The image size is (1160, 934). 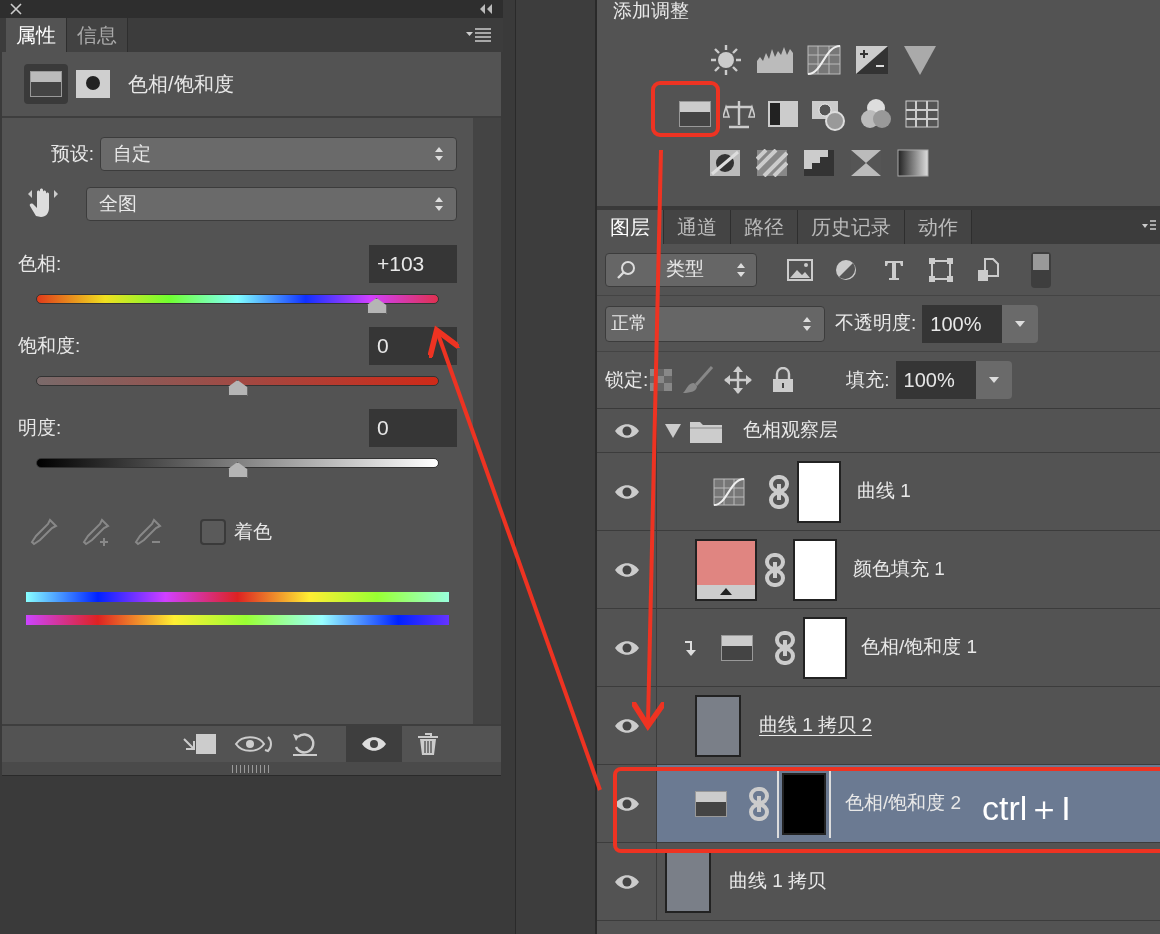 What do you see at coordinates (97, 35) in the screenshot?
I see `panel-tab: 信息` at bounding box center [97, 35].